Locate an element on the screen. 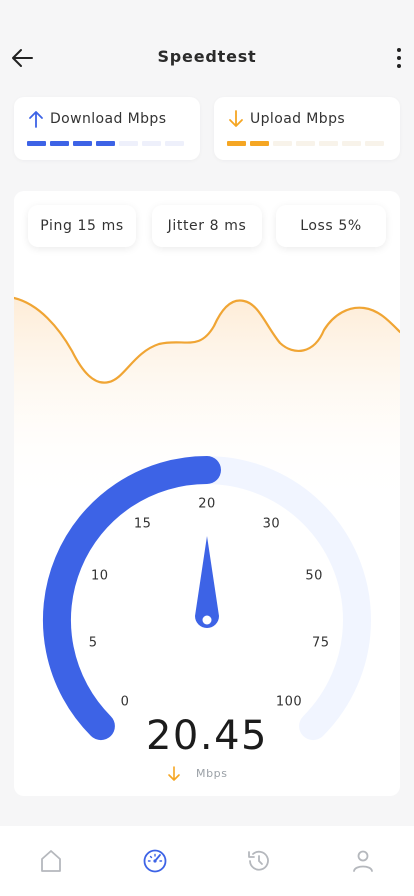 The image size is (414, 896). gauge-tick-label: 5 is located at coordinates (93, 643).